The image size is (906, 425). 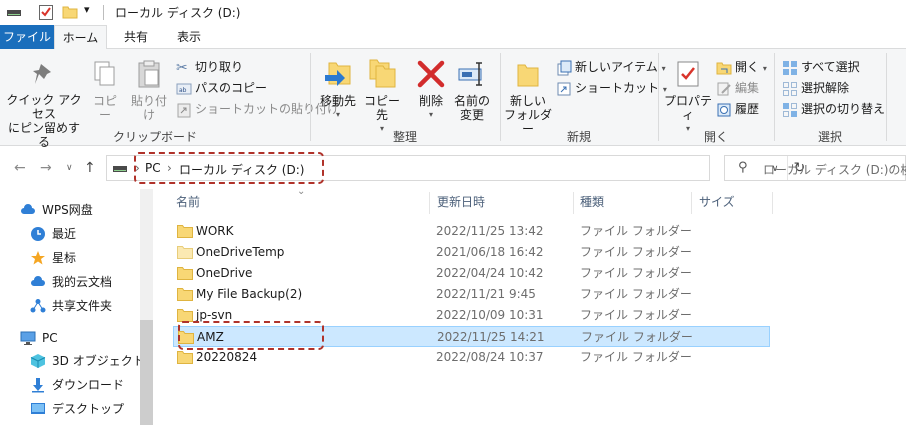 I want to click on desktop-icon, so click(x=38, y=408).